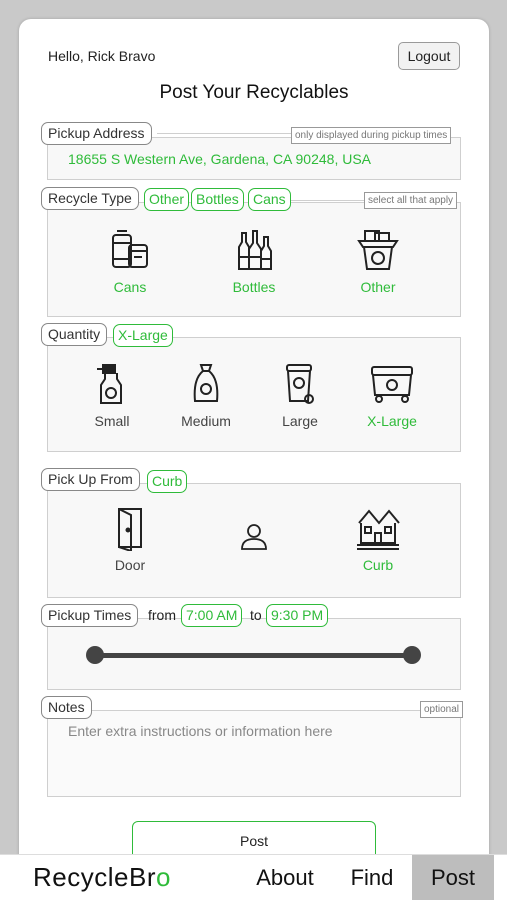 This screenshot has width=507, height=900. I want to click on nav-find: Find, so click(372, 877).